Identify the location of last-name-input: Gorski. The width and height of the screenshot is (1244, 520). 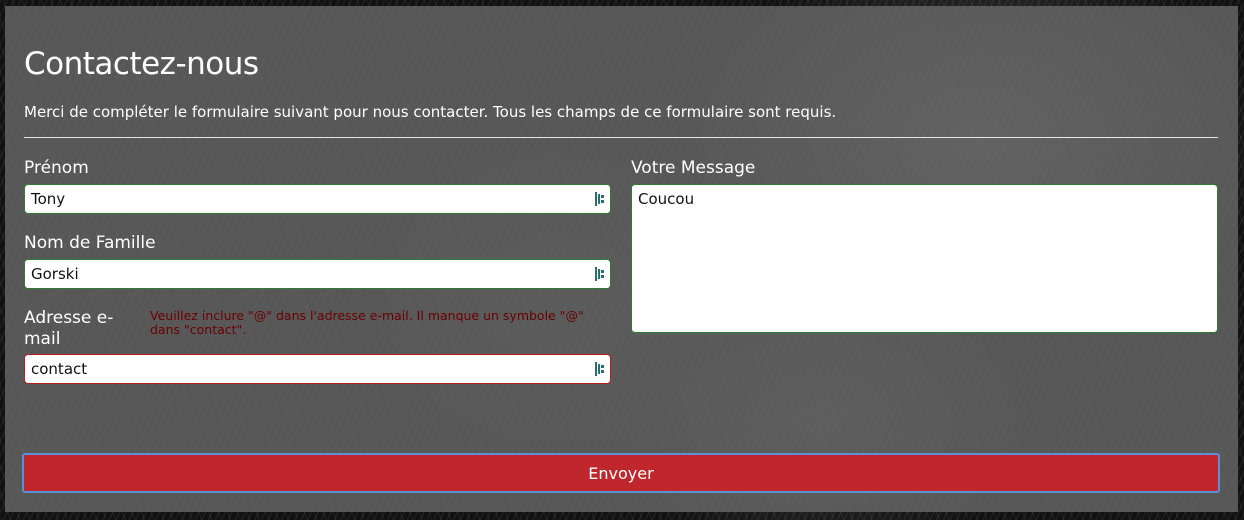
(317, 274).